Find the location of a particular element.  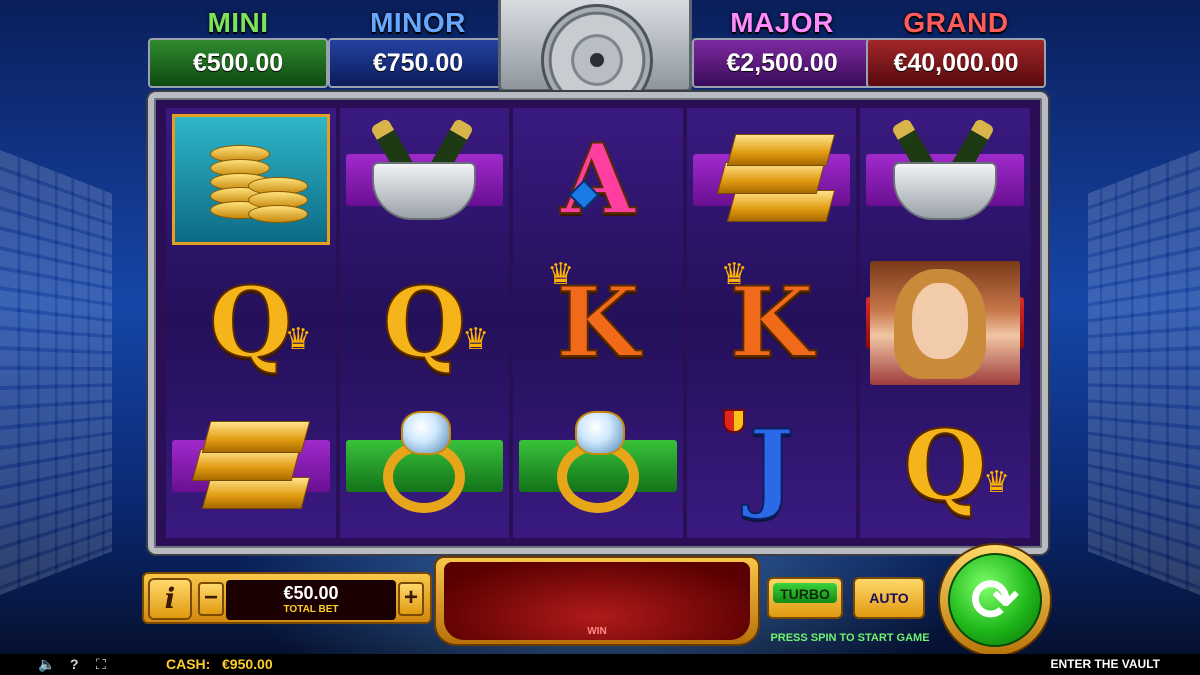

jackpot-mini: MINI €500.00 is located at coordinates (238, 48).